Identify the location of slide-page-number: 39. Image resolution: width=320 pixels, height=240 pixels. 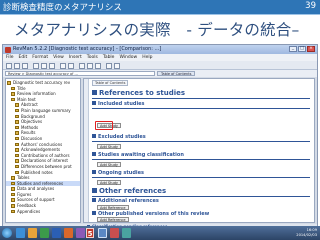
(310, 6).